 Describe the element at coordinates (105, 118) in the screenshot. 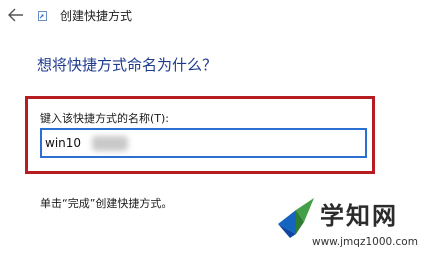

I see `name-field-label: 键入该快捷方式的名称(T):` at that location.